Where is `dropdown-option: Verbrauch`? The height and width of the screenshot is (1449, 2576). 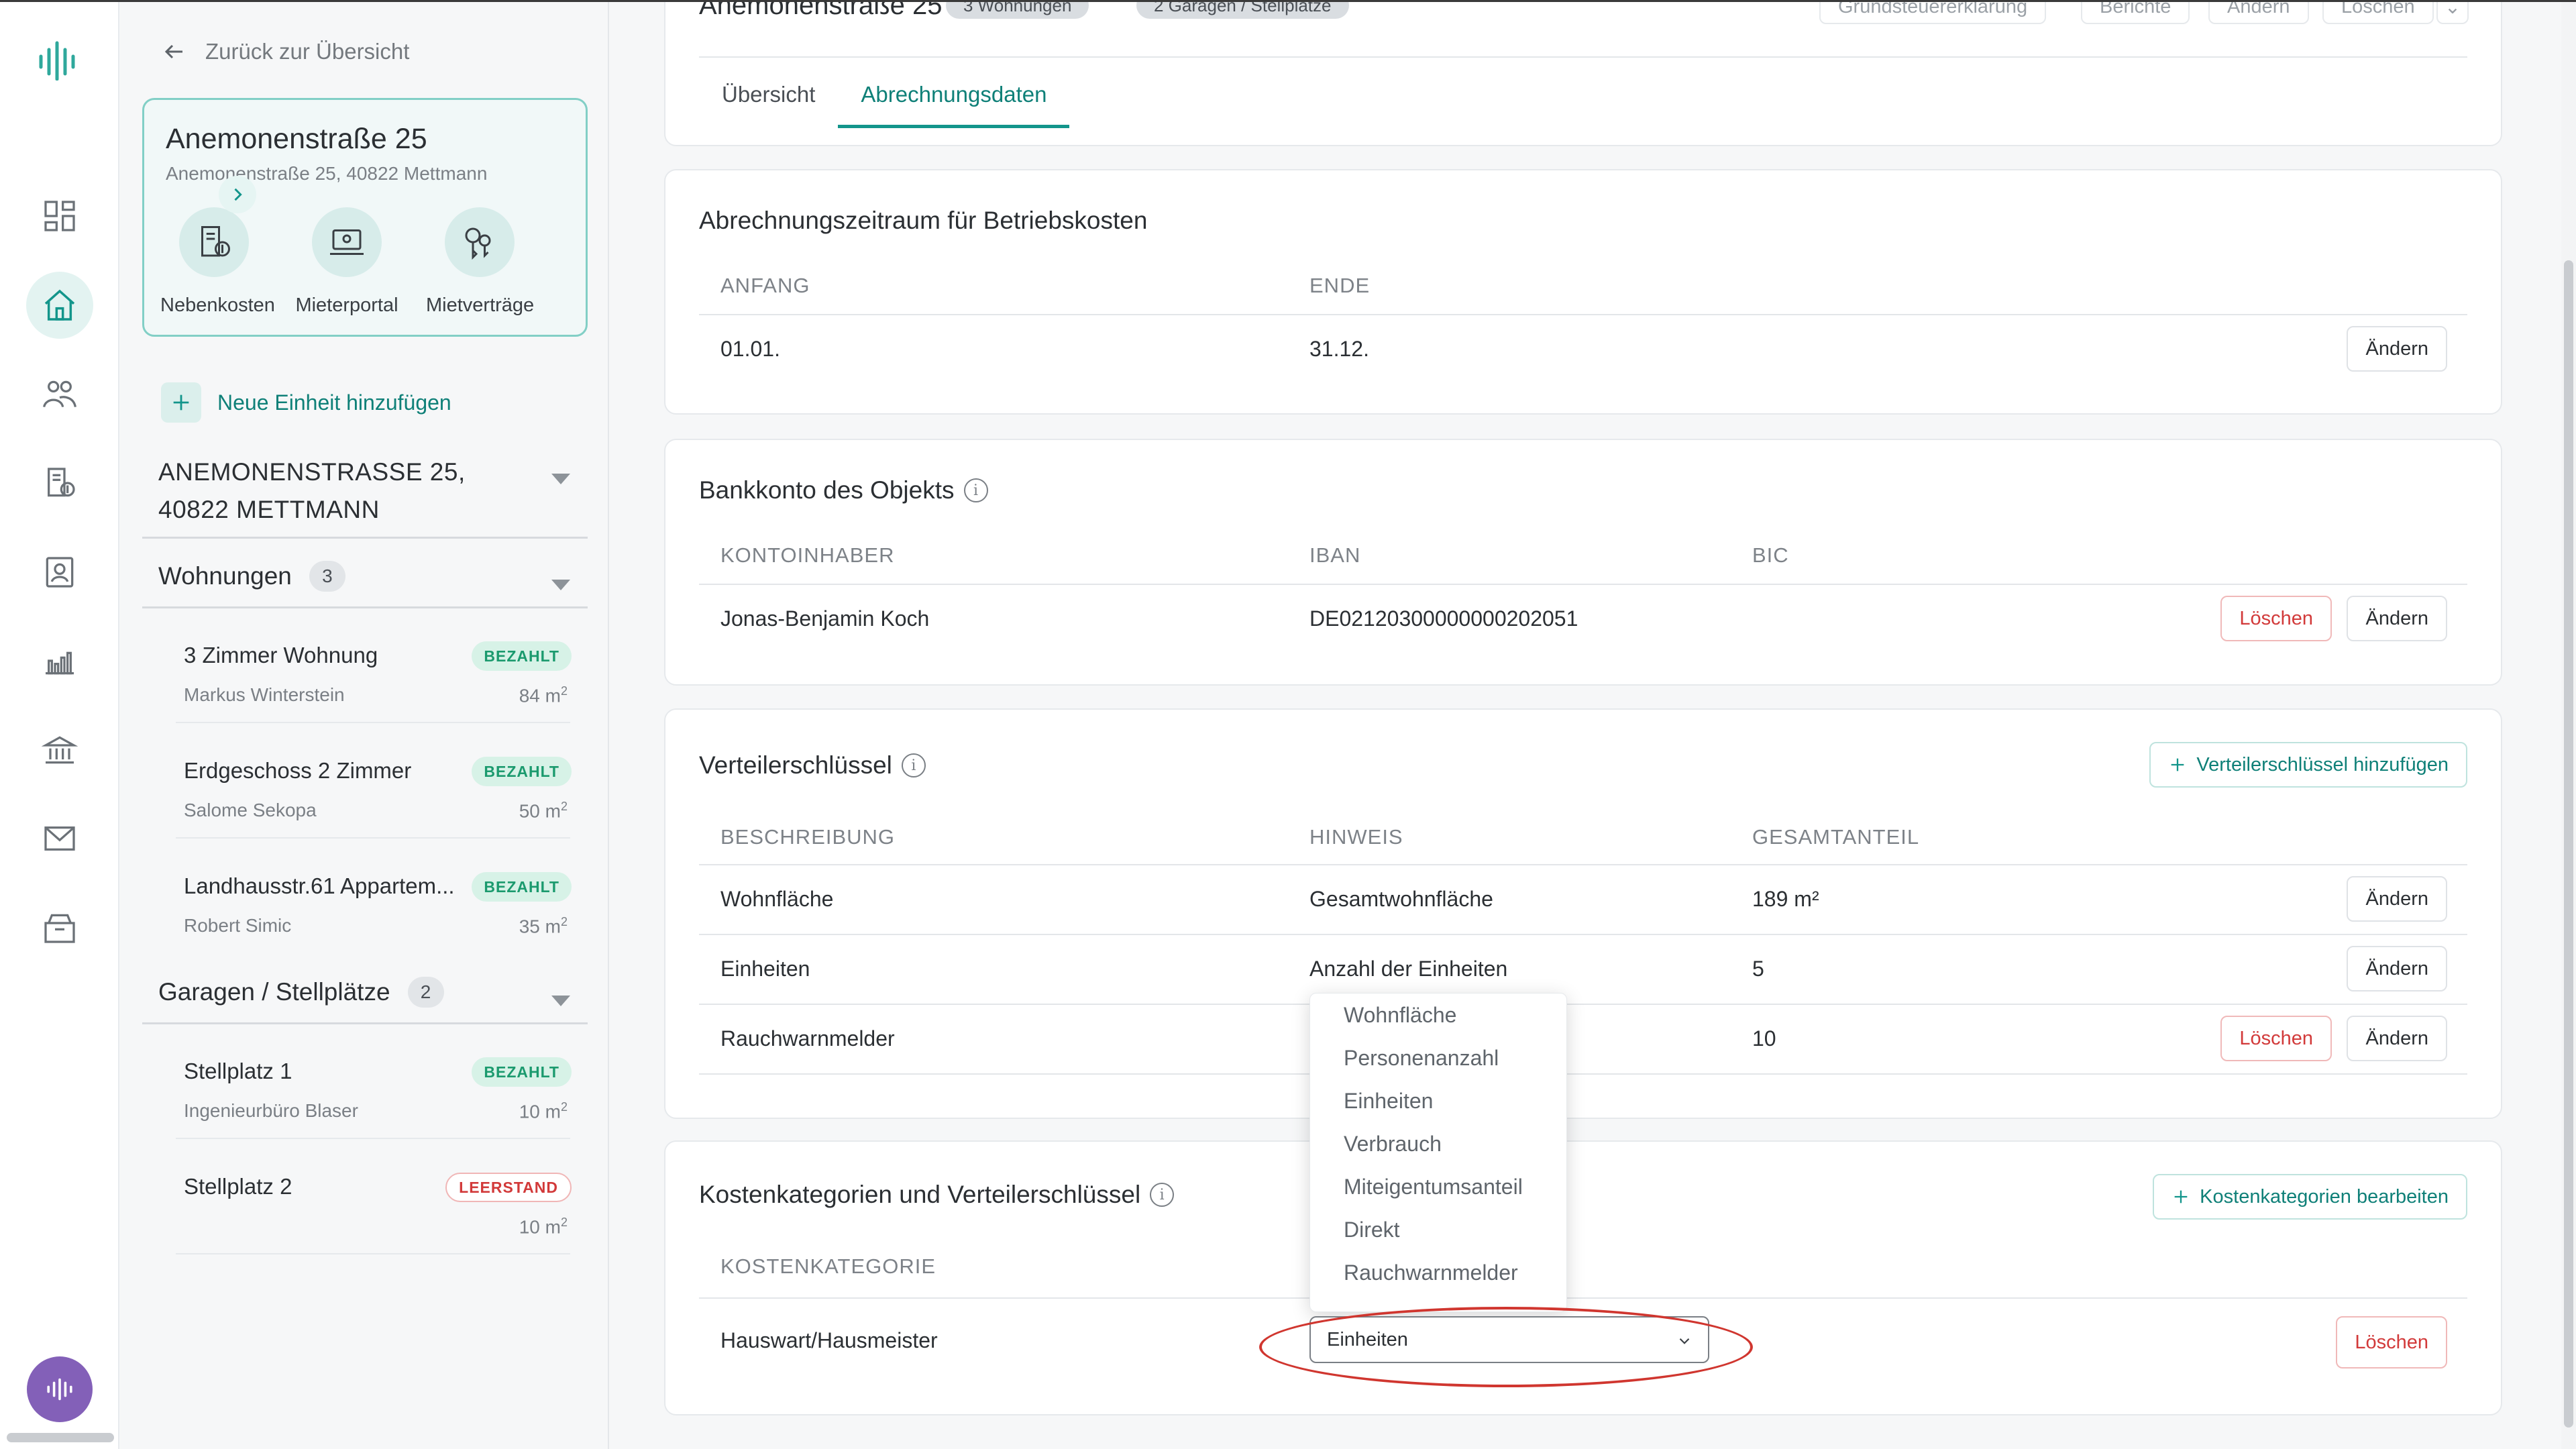 dropdown-option: Verbrauch is located at coordinates (1438, 1143).